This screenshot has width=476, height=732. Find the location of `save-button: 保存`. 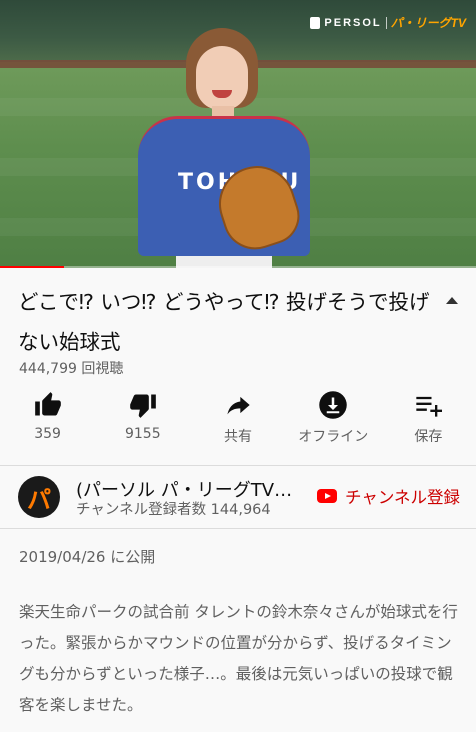

save-button: 保存 is located at coordinates (428, 419).